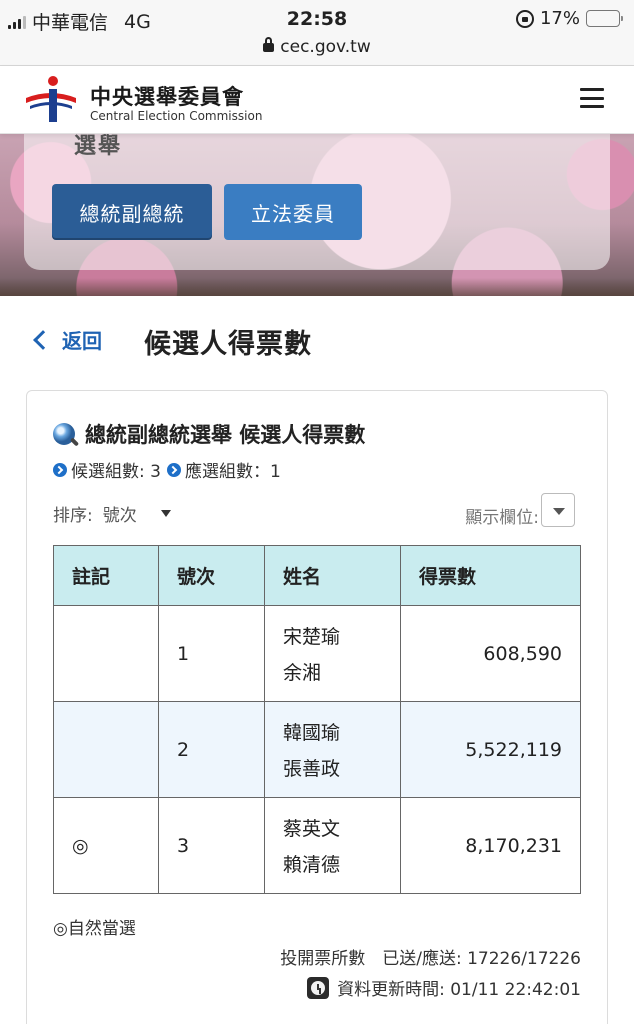 The height and width of the screenshot is (1024, 634). What do you see at coordinates (312, 732) in the screenshot?
I see `candidate-name: 韓國瑜` at bounding box center [312, 732].